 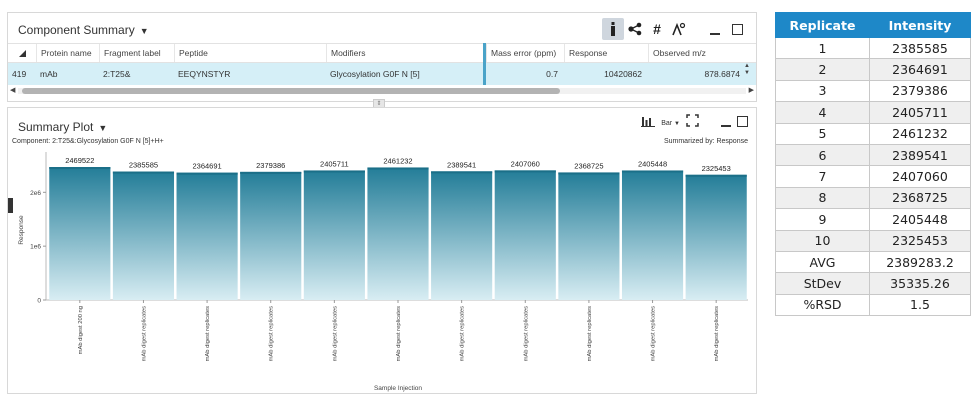 What do you see at coordinates (920, 219) in the screenshot?
I see `cell-intensity: 2405448` at bounding box center [920, 219].